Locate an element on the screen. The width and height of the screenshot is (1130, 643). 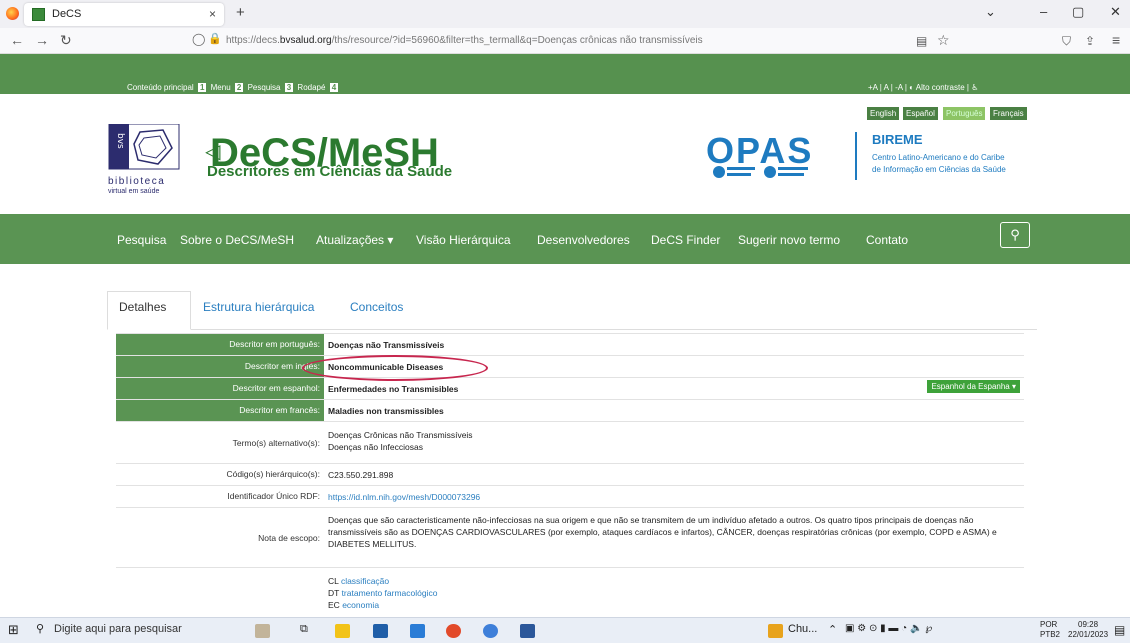
share-icon: ⇪ is located at coordinates (1090, 41).